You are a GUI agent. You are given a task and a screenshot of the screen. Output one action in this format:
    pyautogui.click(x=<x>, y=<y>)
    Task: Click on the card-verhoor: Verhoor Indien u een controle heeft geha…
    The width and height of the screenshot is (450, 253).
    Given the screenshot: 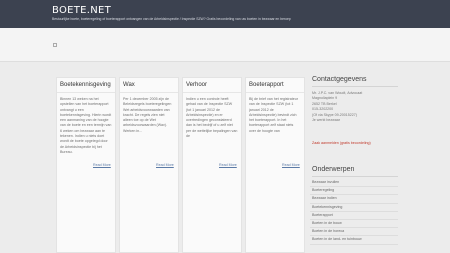 What is the action you would take?
    pyautogui.click(x=212, y=165)
    